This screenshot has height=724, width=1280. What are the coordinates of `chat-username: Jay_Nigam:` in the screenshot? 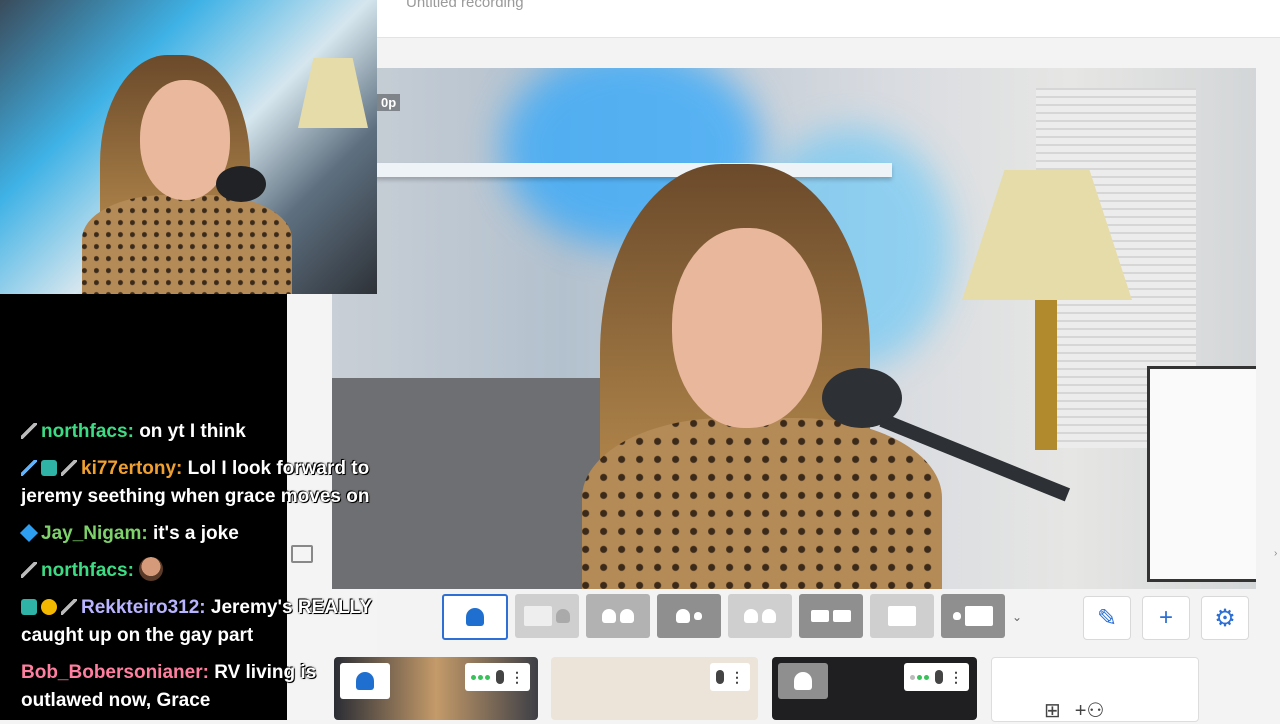 It's located at (94, 533).